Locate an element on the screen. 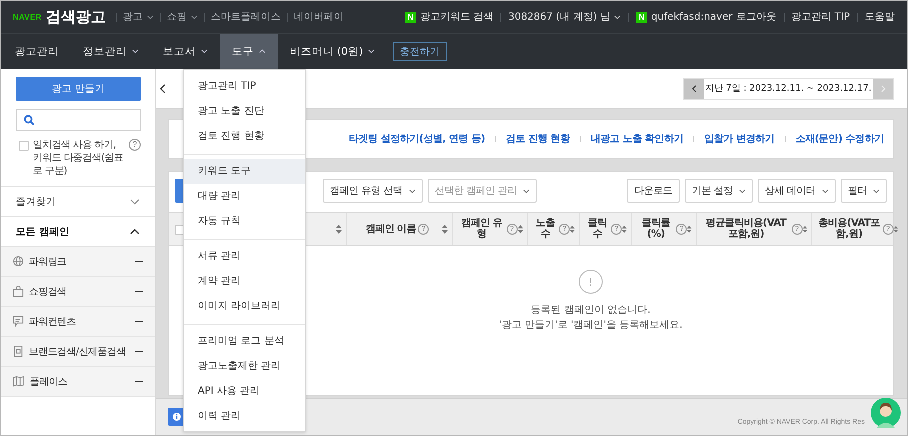 This screenshot has height=436, width=908. exact-match-label: 일치검색 사용 하기, 키워드 다중검색(쉼표로 구분) is located at coordinates (78, 158).